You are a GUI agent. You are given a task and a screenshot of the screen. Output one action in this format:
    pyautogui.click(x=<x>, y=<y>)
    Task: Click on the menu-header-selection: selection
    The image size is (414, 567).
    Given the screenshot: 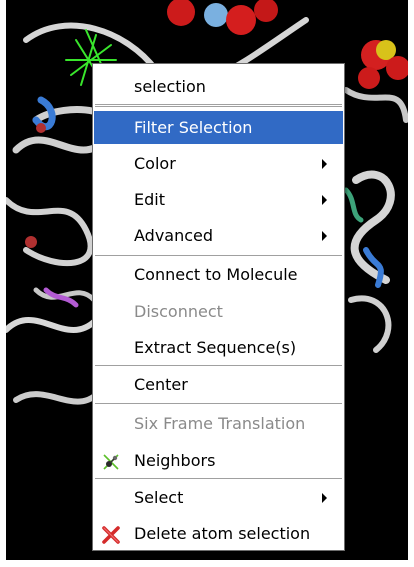 What is the action you would take?
    pyautogui.click(x=170, y=86)
    